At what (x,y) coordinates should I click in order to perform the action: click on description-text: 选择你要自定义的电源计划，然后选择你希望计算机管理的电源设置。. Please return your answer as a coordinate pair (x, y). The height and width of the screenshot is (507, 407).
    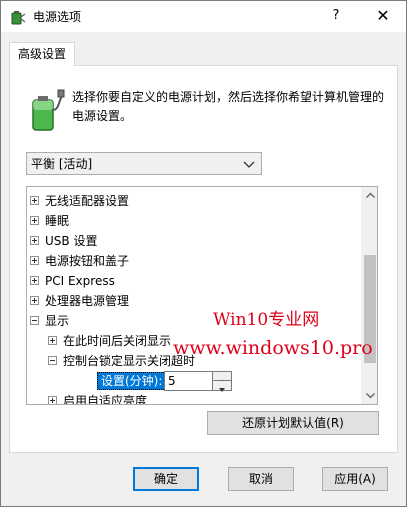
    Looking at the image, I should click on (228, 106).